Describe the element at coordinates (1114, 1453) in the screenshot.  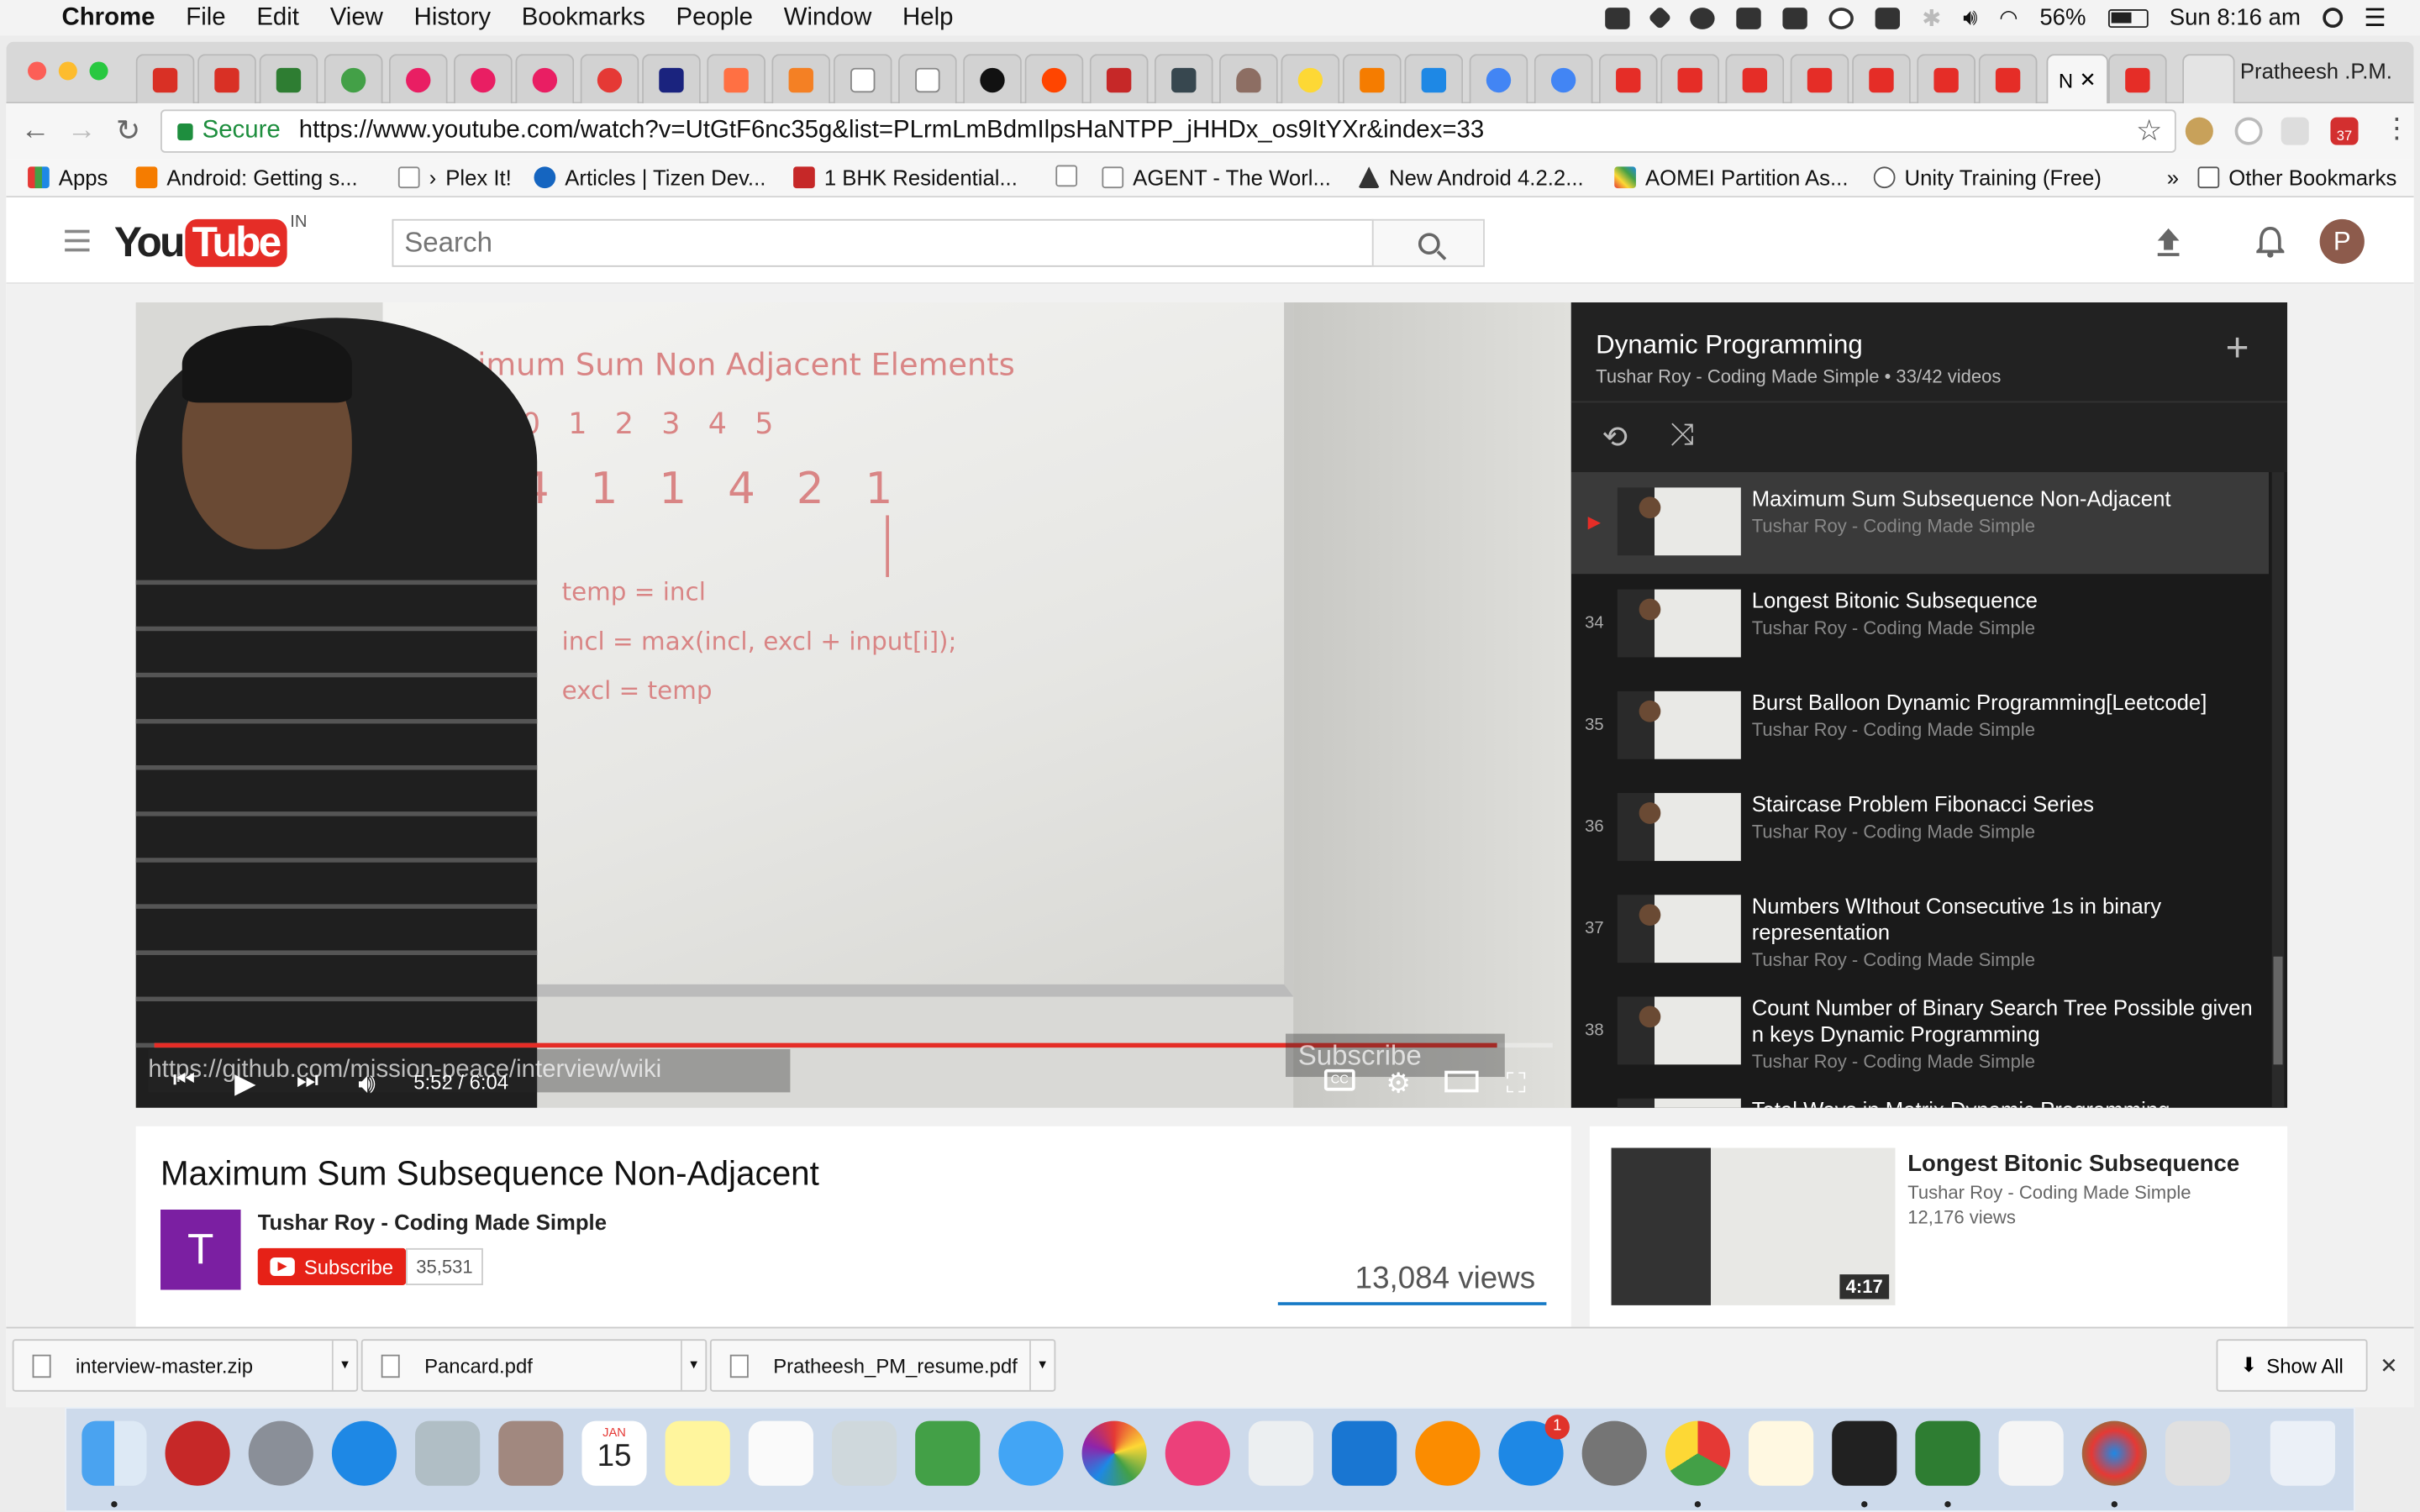
I see `photos-icon` at that location.